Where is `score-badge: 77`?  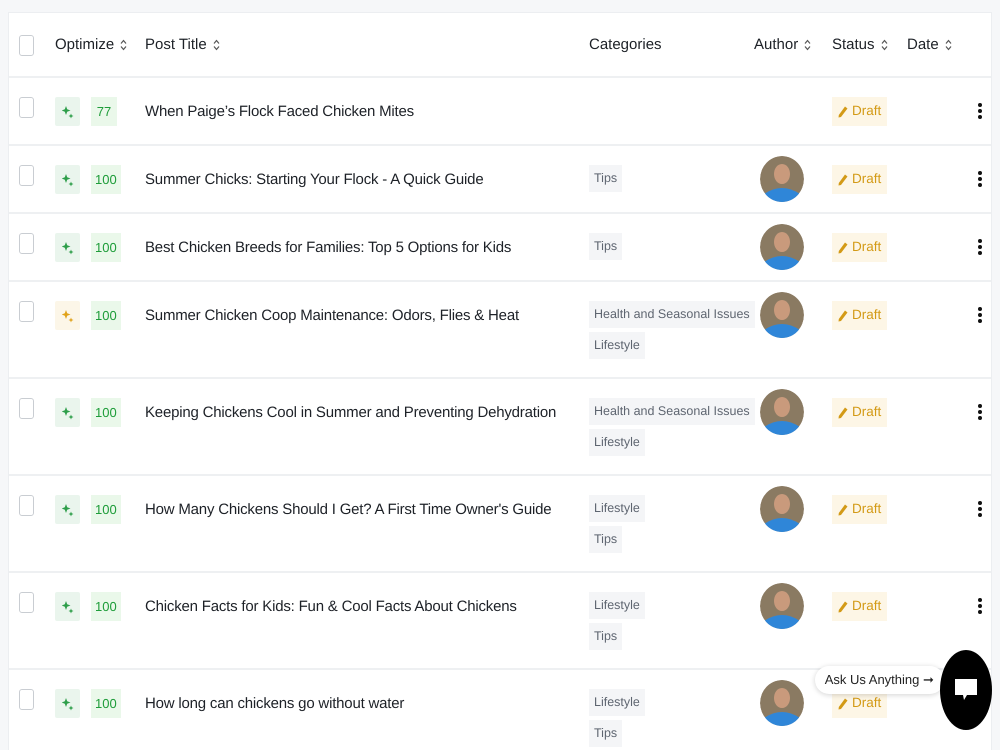 score-badge: 77 is located at coordinates (104, 111).